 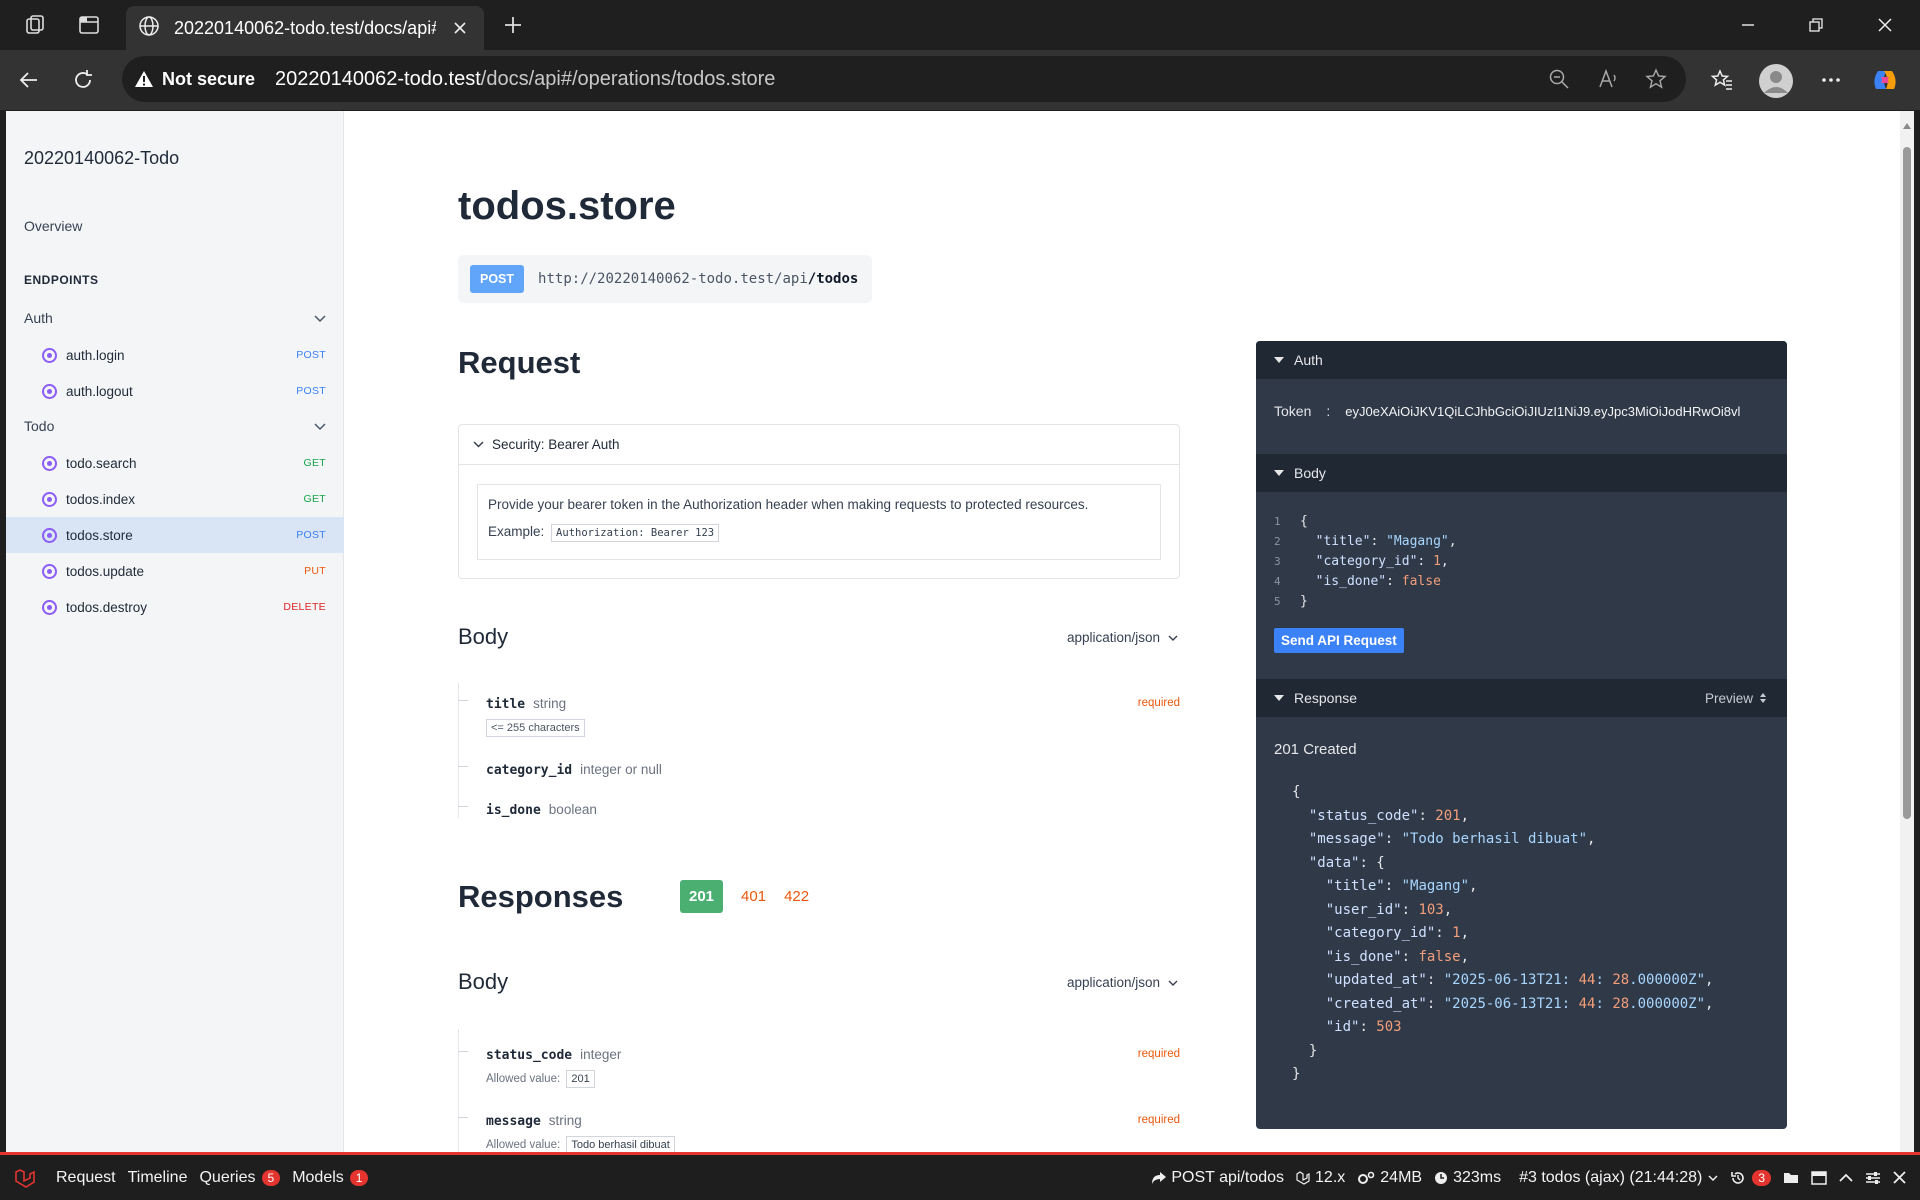 What do you see at coordinates (1305, 1050) in the screenshot?
I see `json-line: }` at bounding box center [1305, 1050].